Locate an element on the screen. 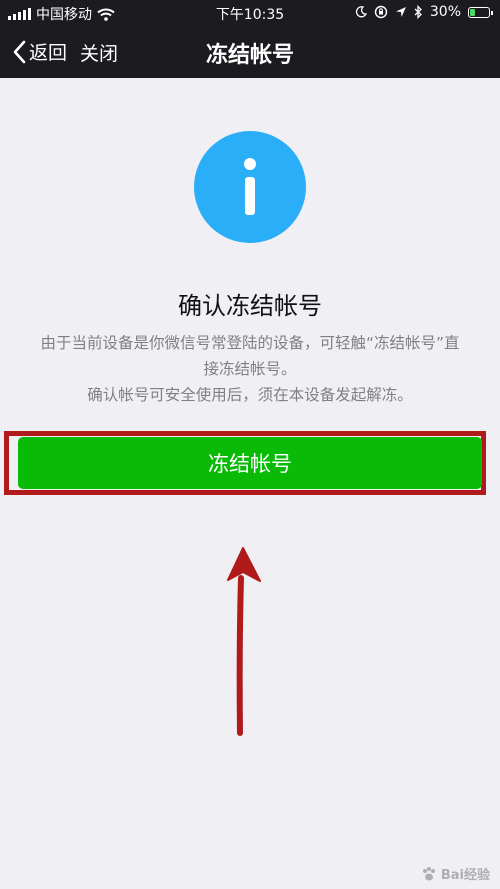  page-title: 冻结帐号 is located at coordinates (249, 55).